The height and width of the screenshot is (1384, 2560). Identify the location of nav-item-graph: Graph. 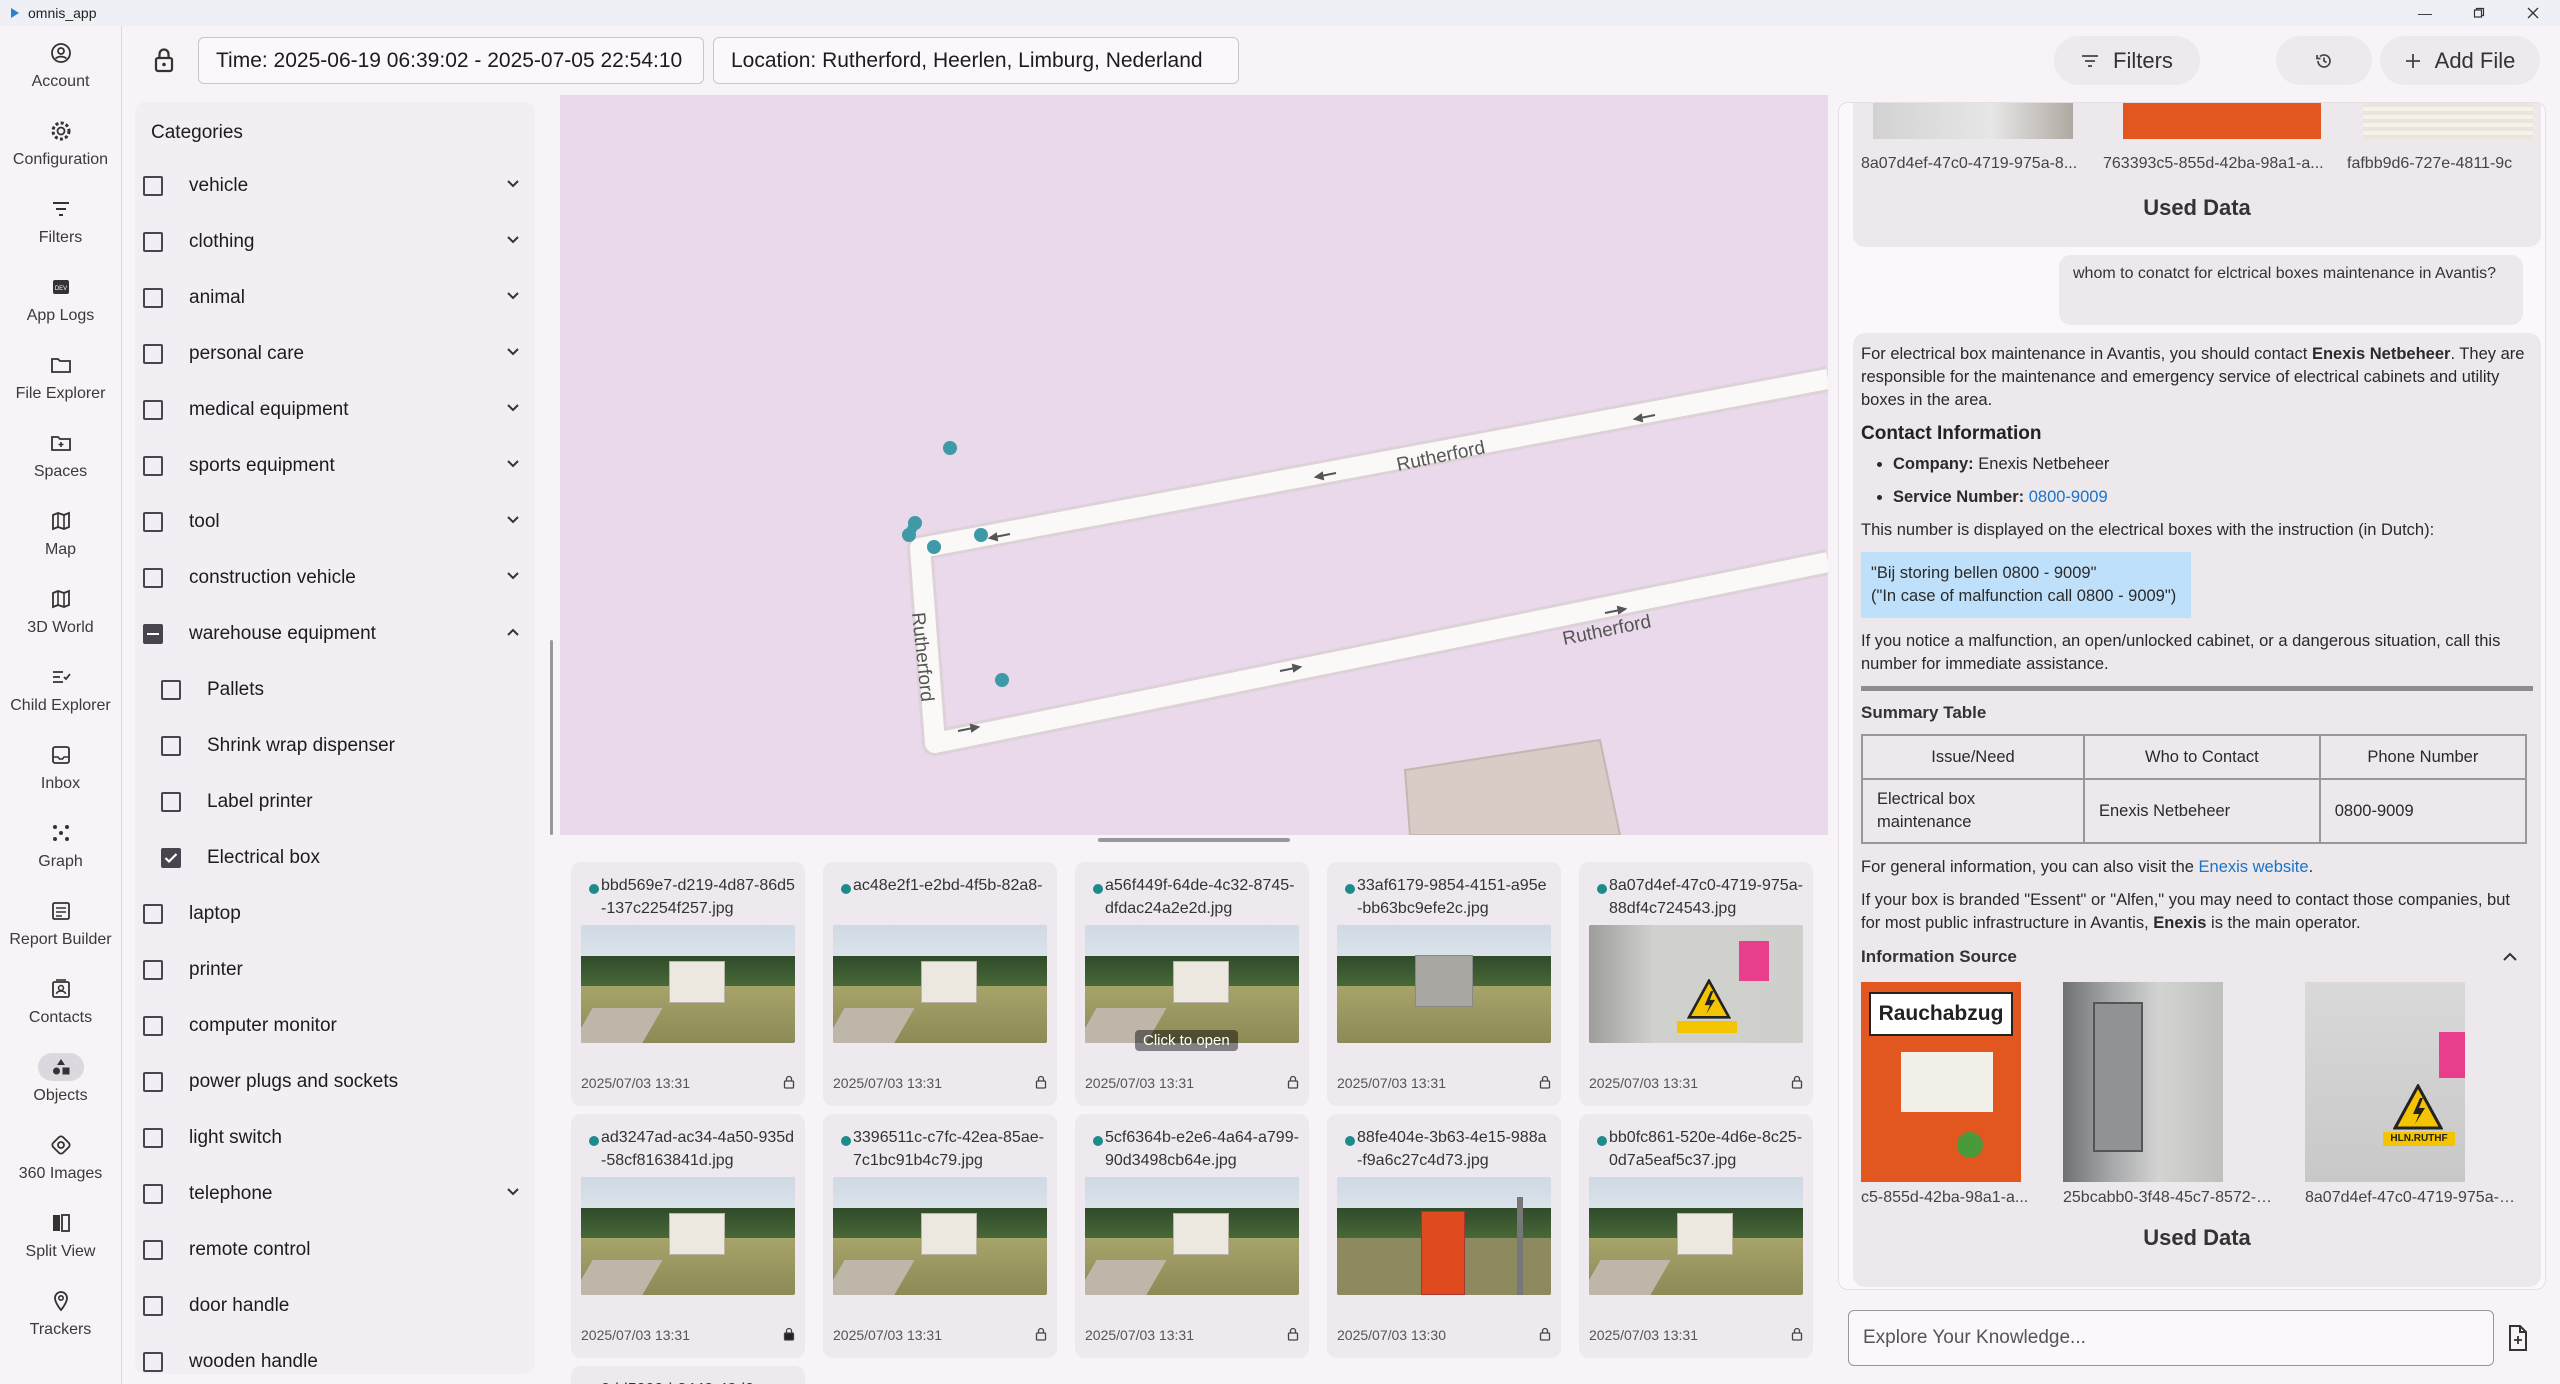
(60, 845).